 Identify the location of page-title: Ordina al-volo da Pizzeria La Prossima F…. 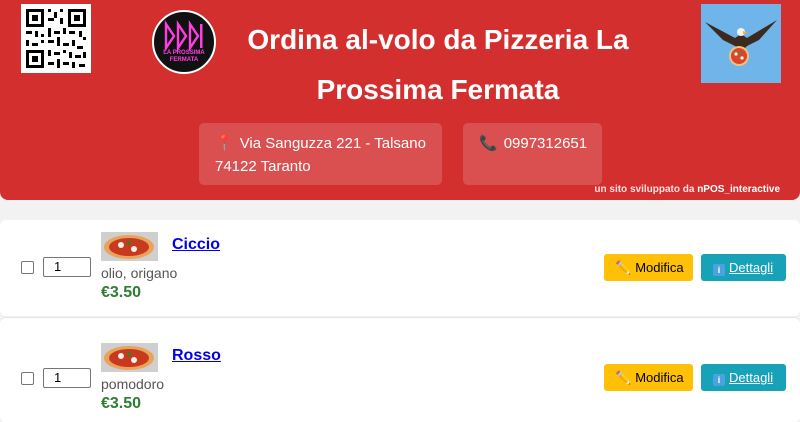
(438, 64).